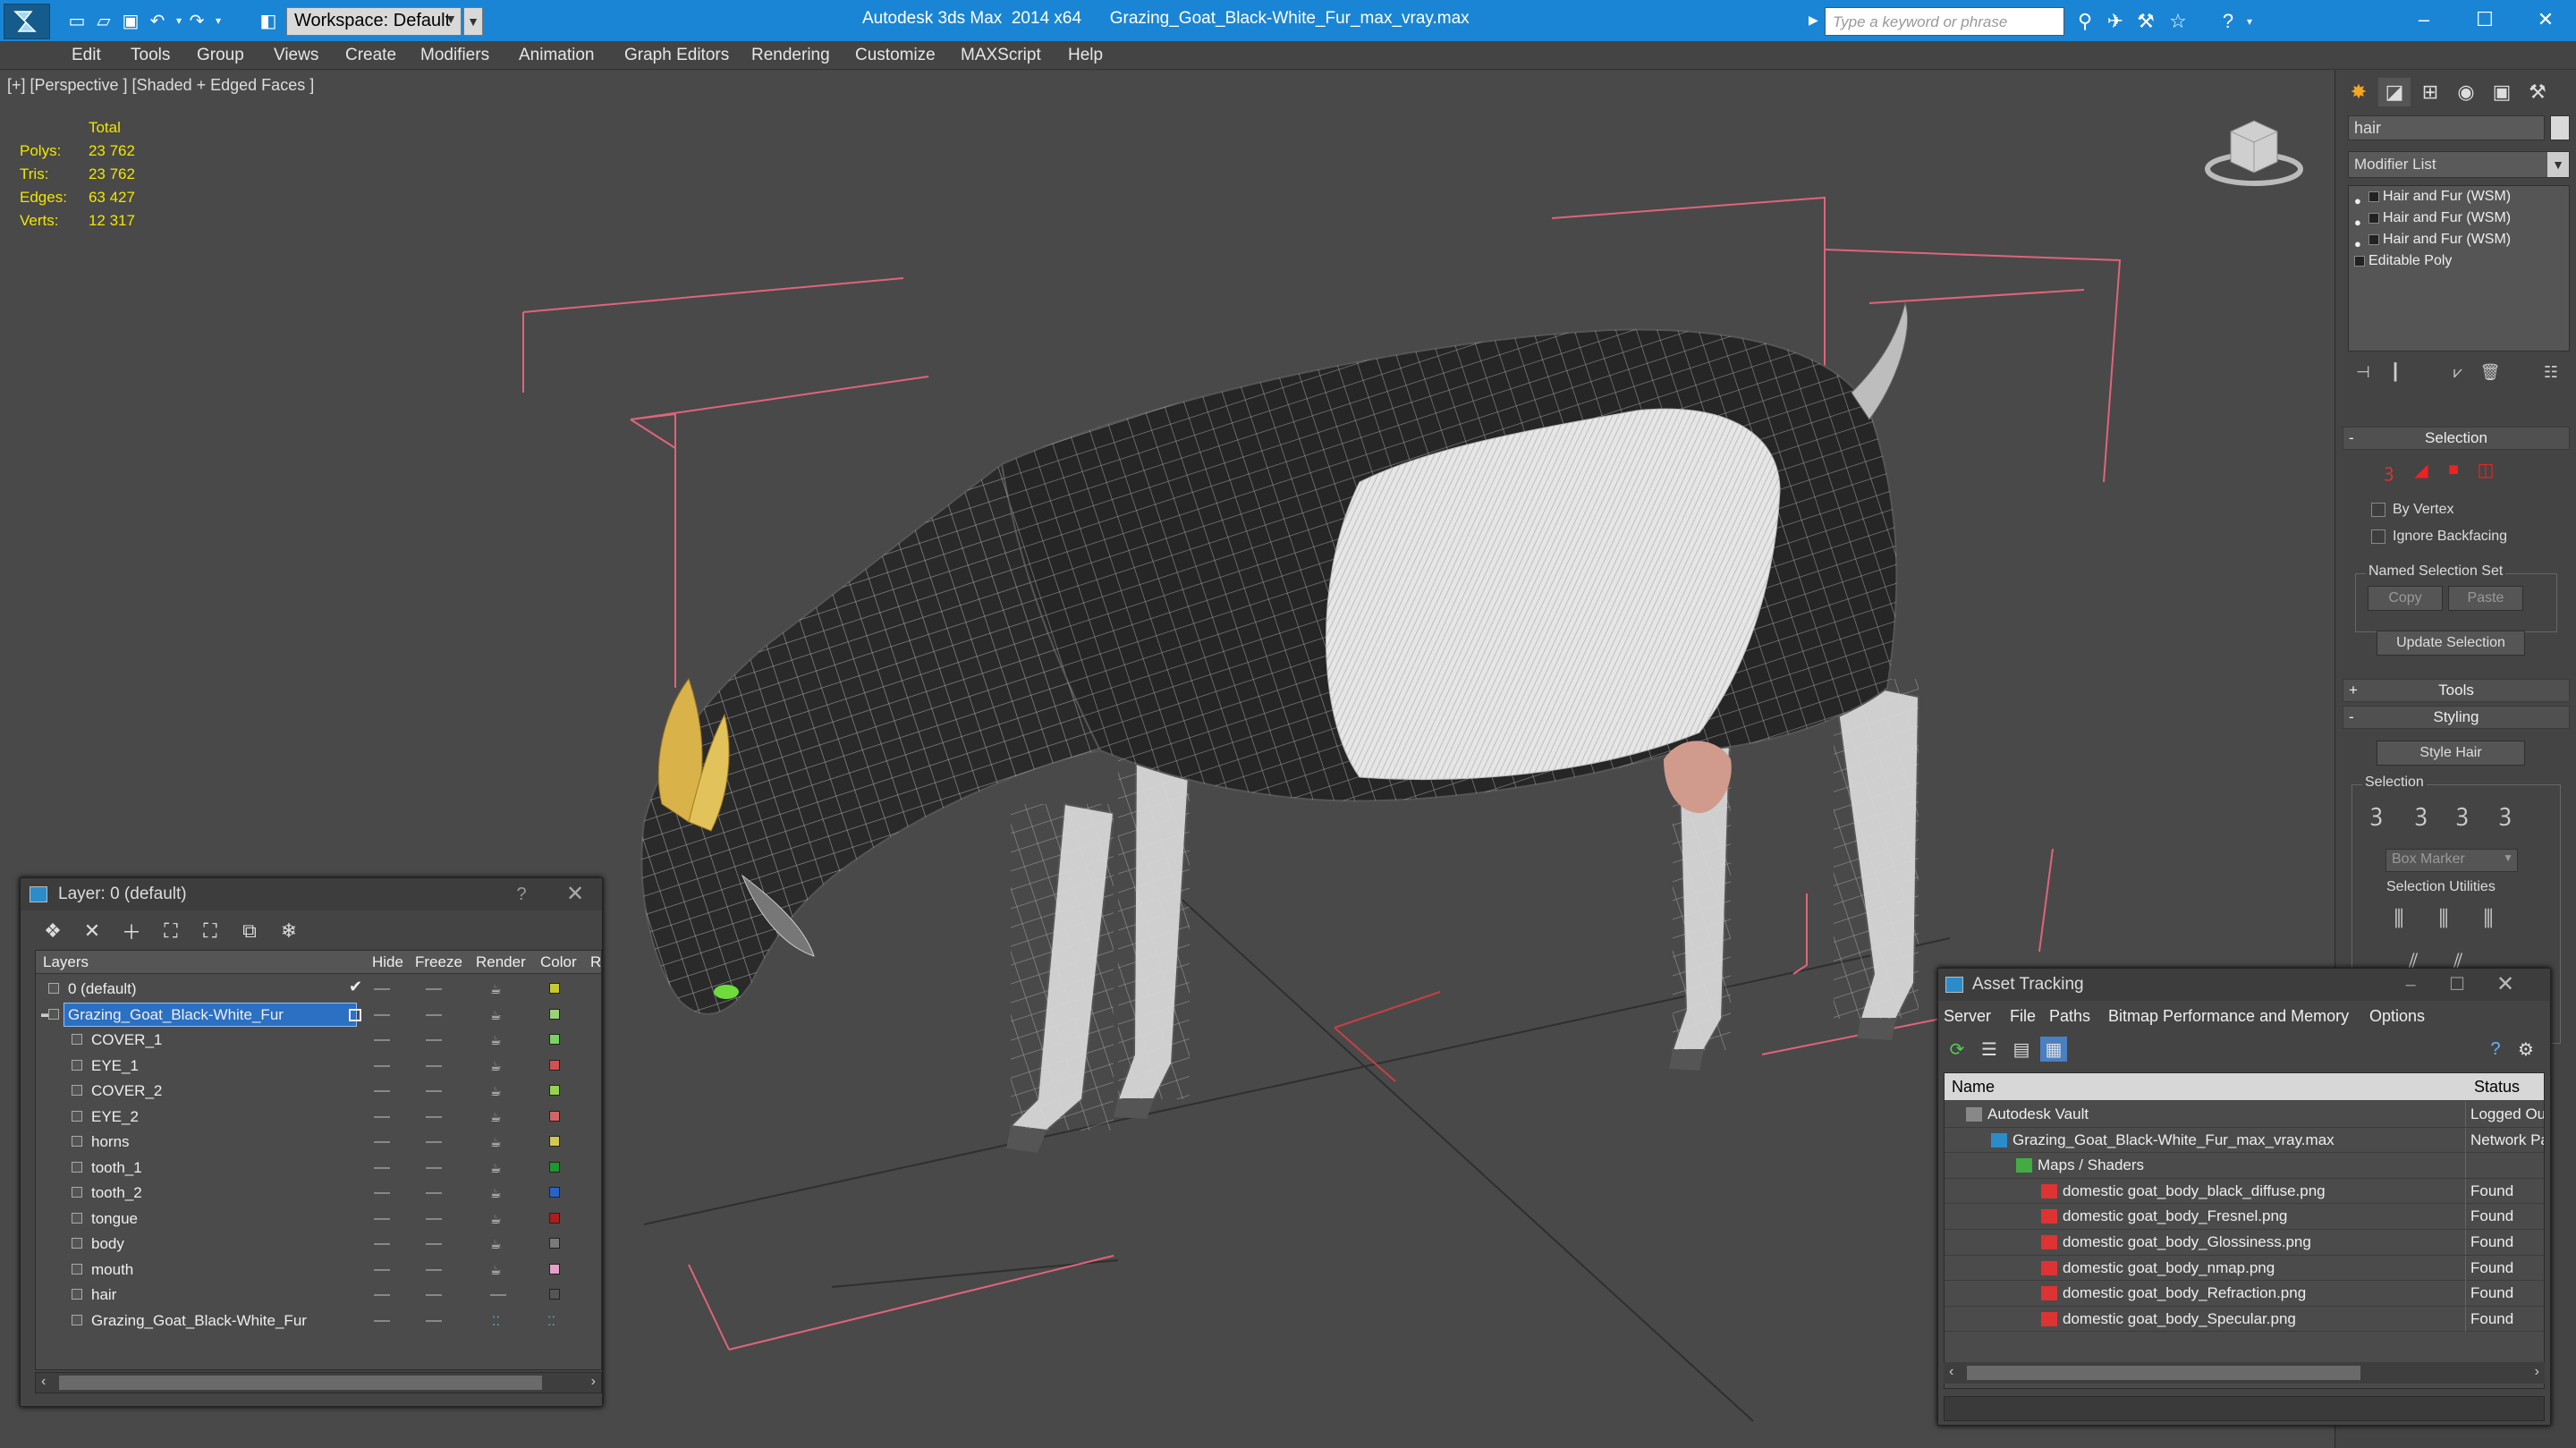  What do you see at coordinates (2497, 1087) in the screenshot?
I see `col-status: Status` at bounding box center [2497, 1087].